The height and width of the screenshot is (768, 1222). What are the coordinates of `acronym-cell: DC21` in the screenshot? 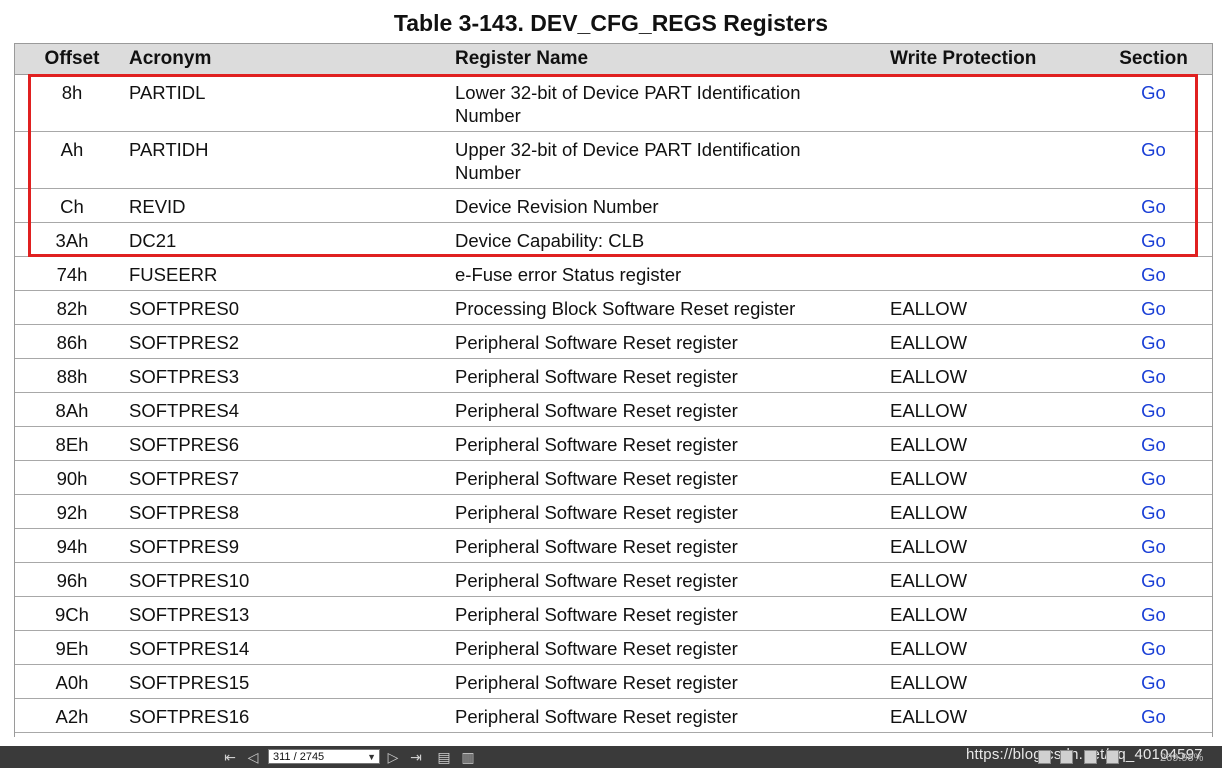 It's located at (292, 239).